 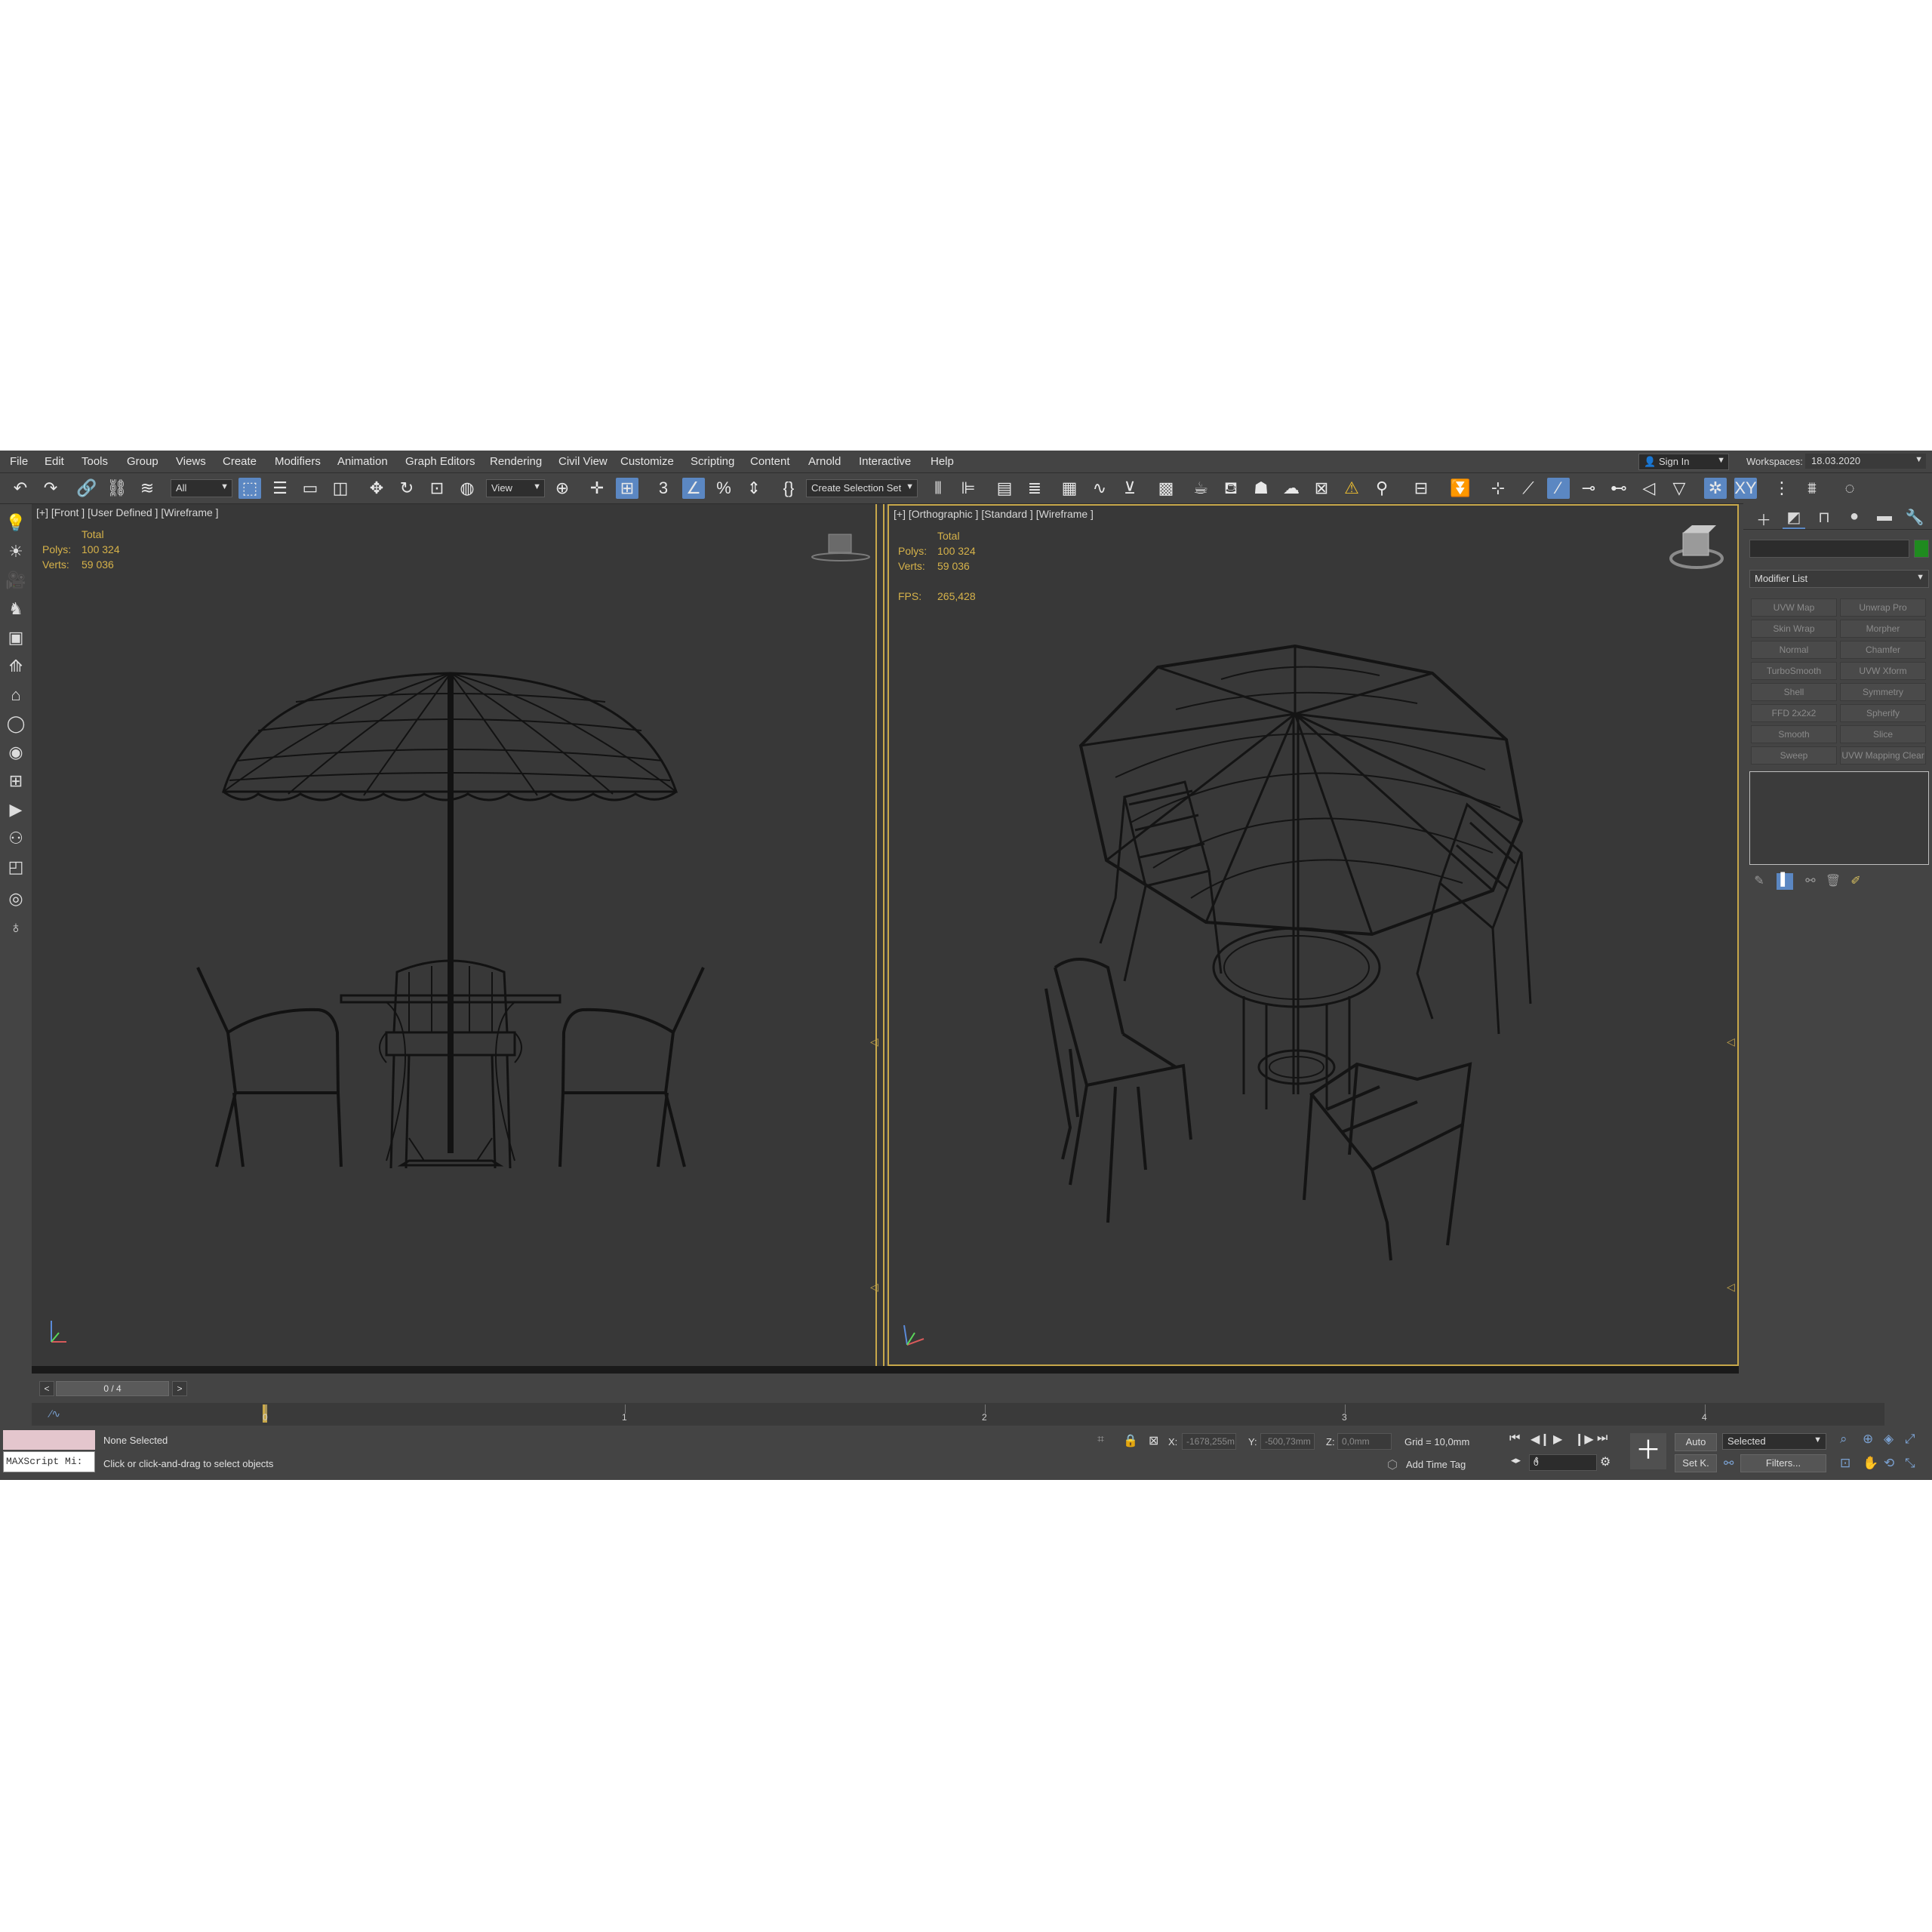 What do you see at coordinates (627, 488) in the screenshot?
I see `keyboard-shortcut-override-icon: ⊞` at bounding box center [627, 488].